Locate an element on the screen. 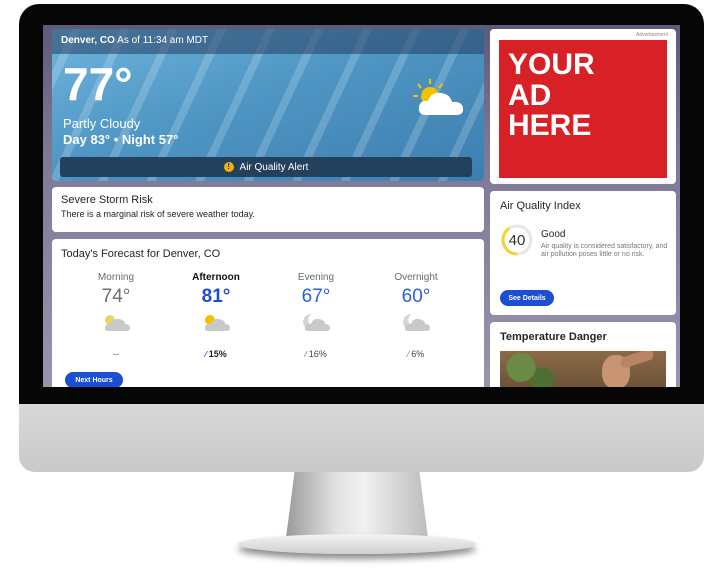 The image size is (713, 574). period-temp: 74° is located at coordinates (116, 296).